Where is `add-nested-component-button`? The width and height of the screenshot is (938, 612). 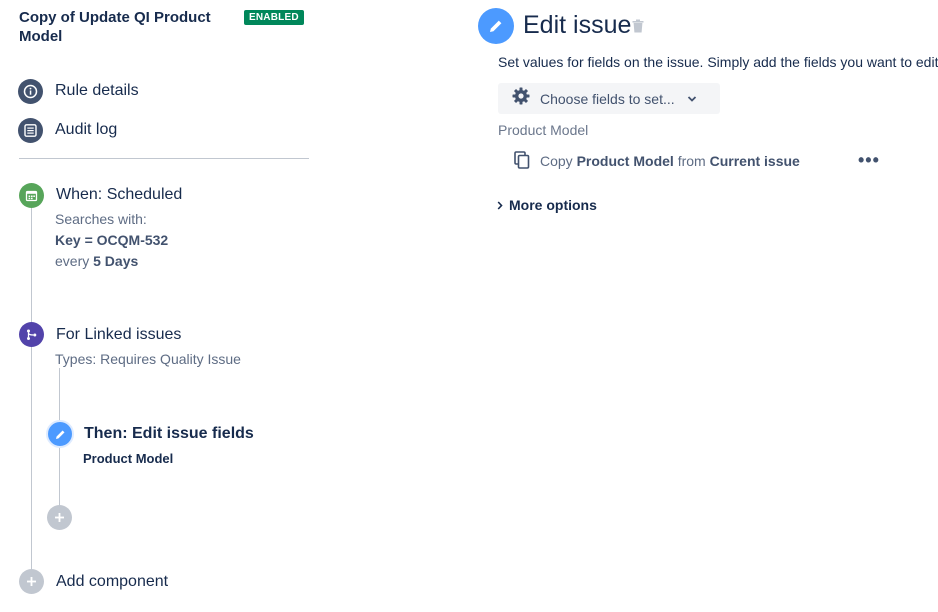 add-nested-component-button is located at coordinates (59, 517).